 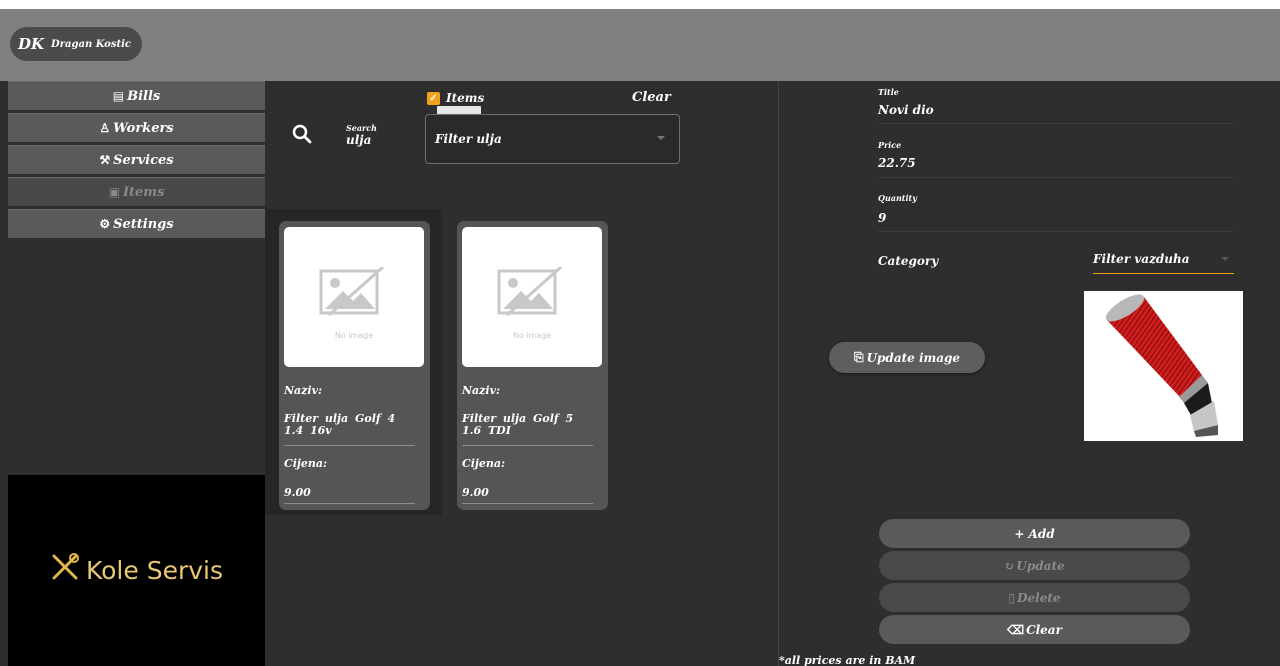 I want to click on update-button: ↻ Update, so click(x=1034, y=565).